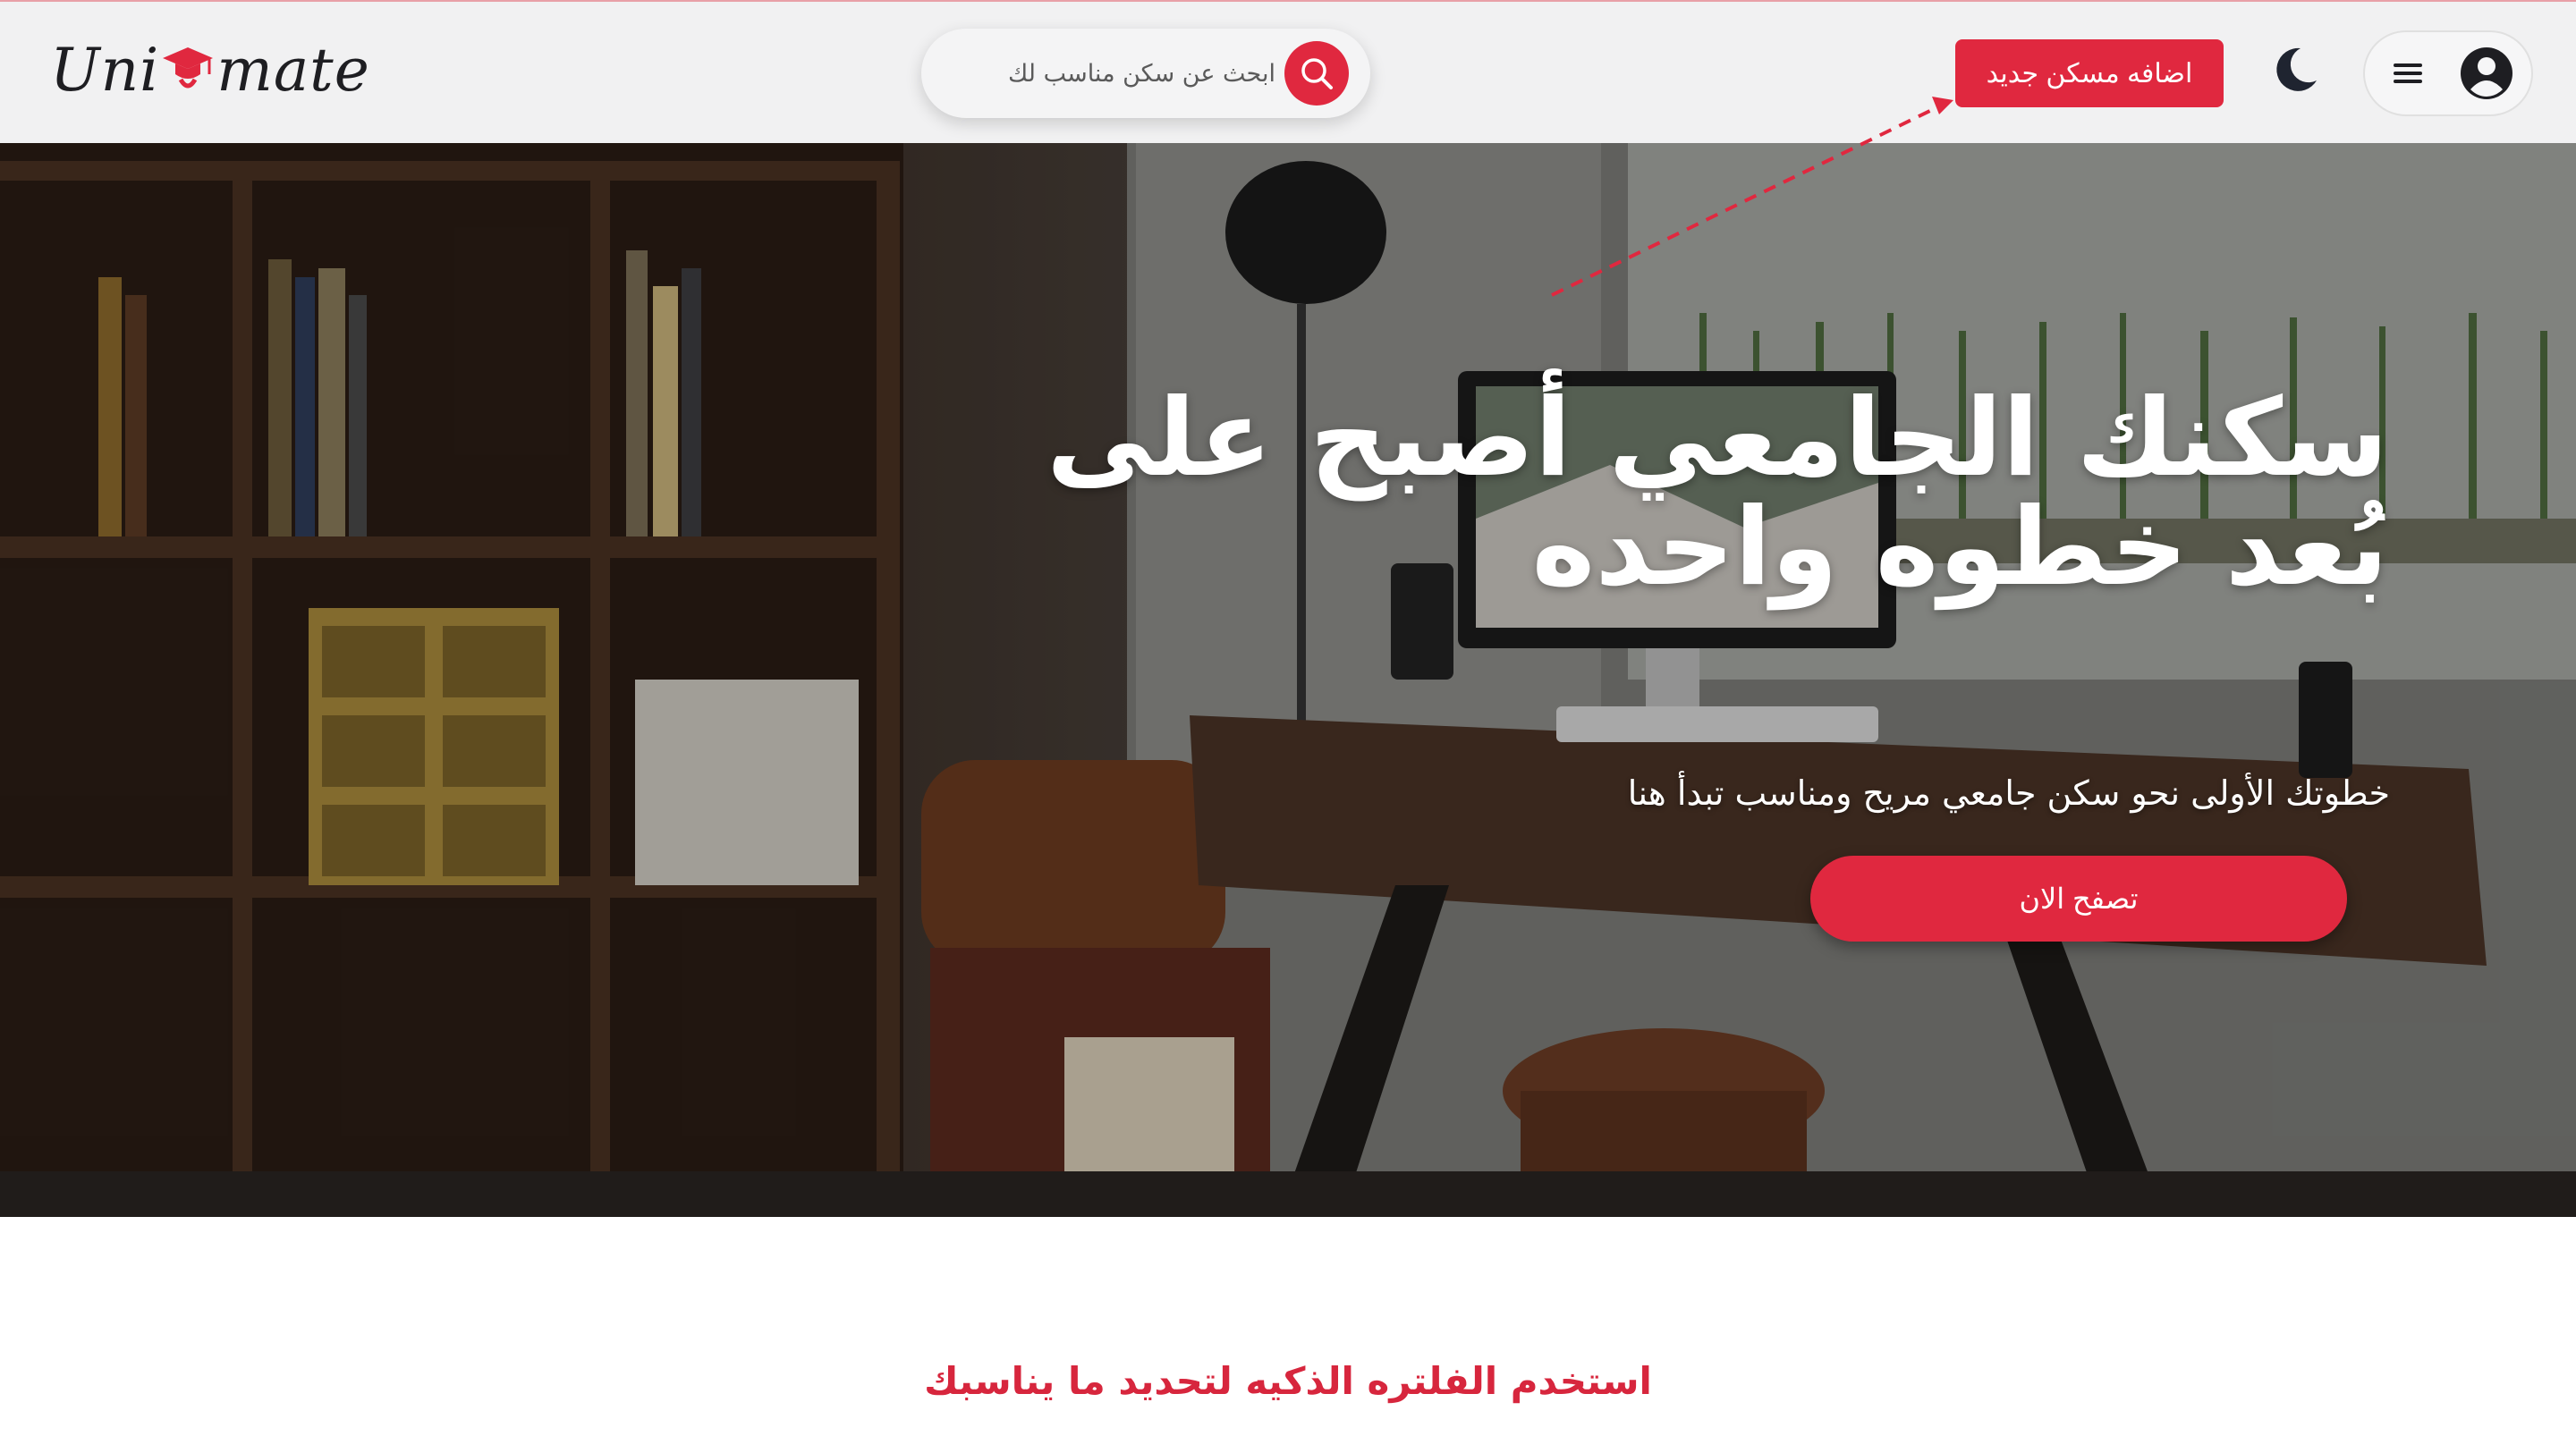  What do you see at coordinates (1717, 493) in the screenshot?
I see `hero-title: سكنك الجامعي أصبح على بُعد خطوه واحده` at bounding box center [1717, 493].